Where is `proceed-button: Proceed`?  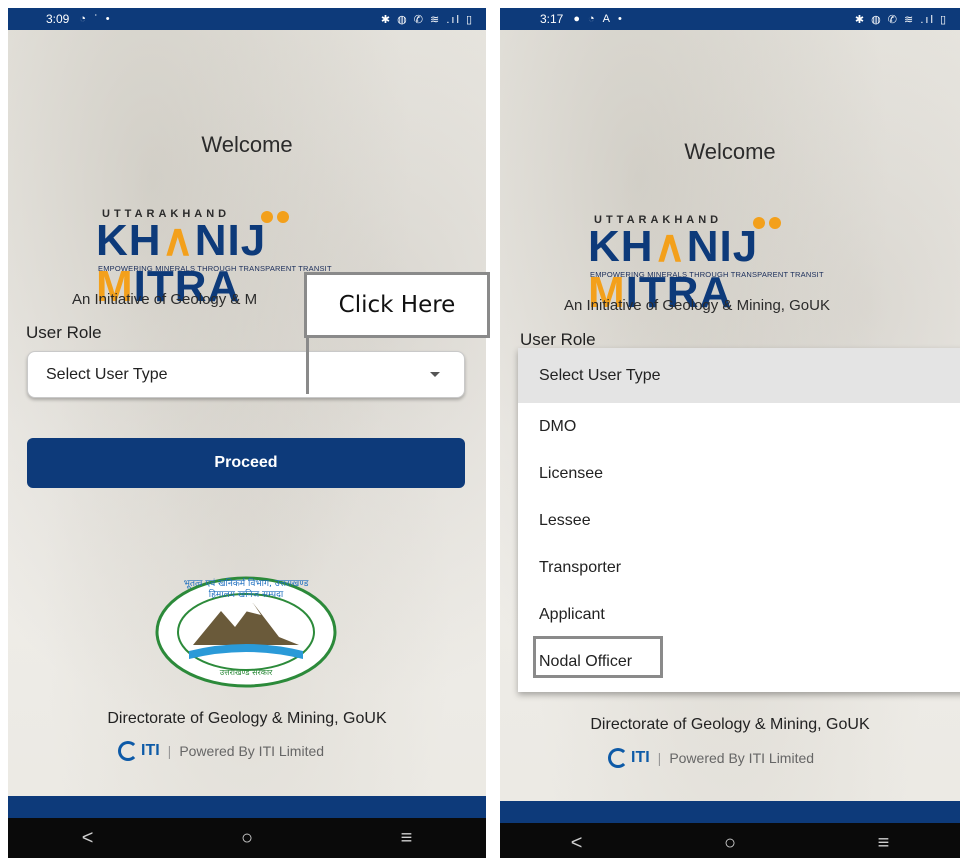
proceed-button: Proceed is located at coordinates (246, 463).